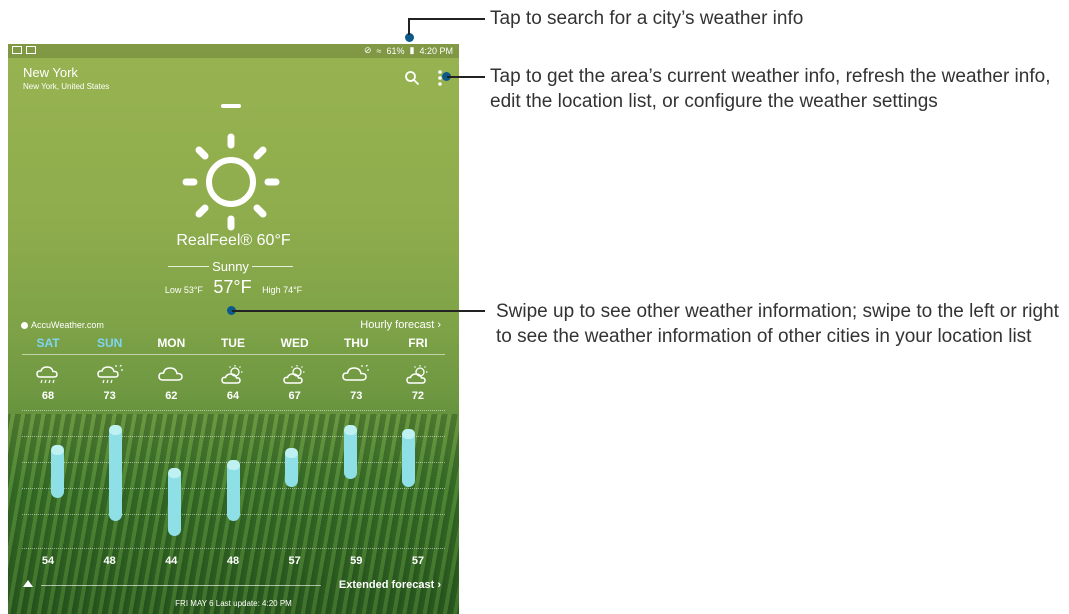 This screenshot has height=614, width=1069. What do you see at coordinates (109, 343) in the screenshot?
I see `day-label: SUN` at bounding box center [109, 343].